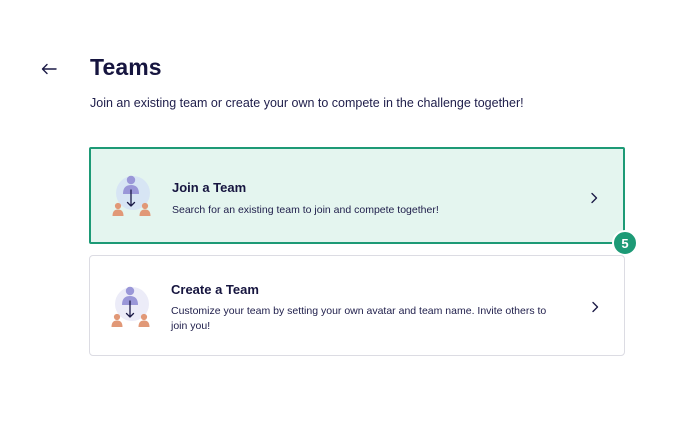 The image size is (700, 428). What do you see at coordinates (130, 306) in the screenshot?
I see `team-create-icon` at bounding box center [130, 306].